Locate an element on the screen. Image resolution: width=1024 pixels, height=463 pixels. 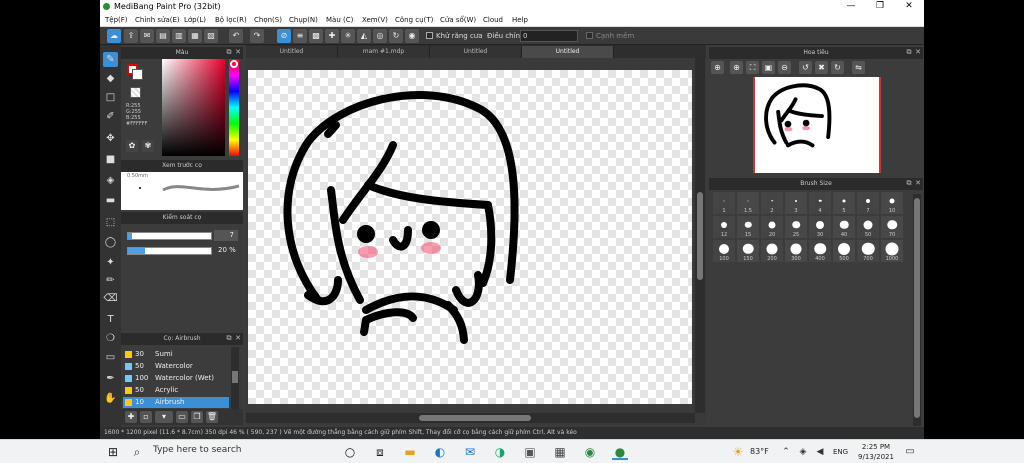
windows-start-icon: ⊞ is located at coordinates (113, 452).